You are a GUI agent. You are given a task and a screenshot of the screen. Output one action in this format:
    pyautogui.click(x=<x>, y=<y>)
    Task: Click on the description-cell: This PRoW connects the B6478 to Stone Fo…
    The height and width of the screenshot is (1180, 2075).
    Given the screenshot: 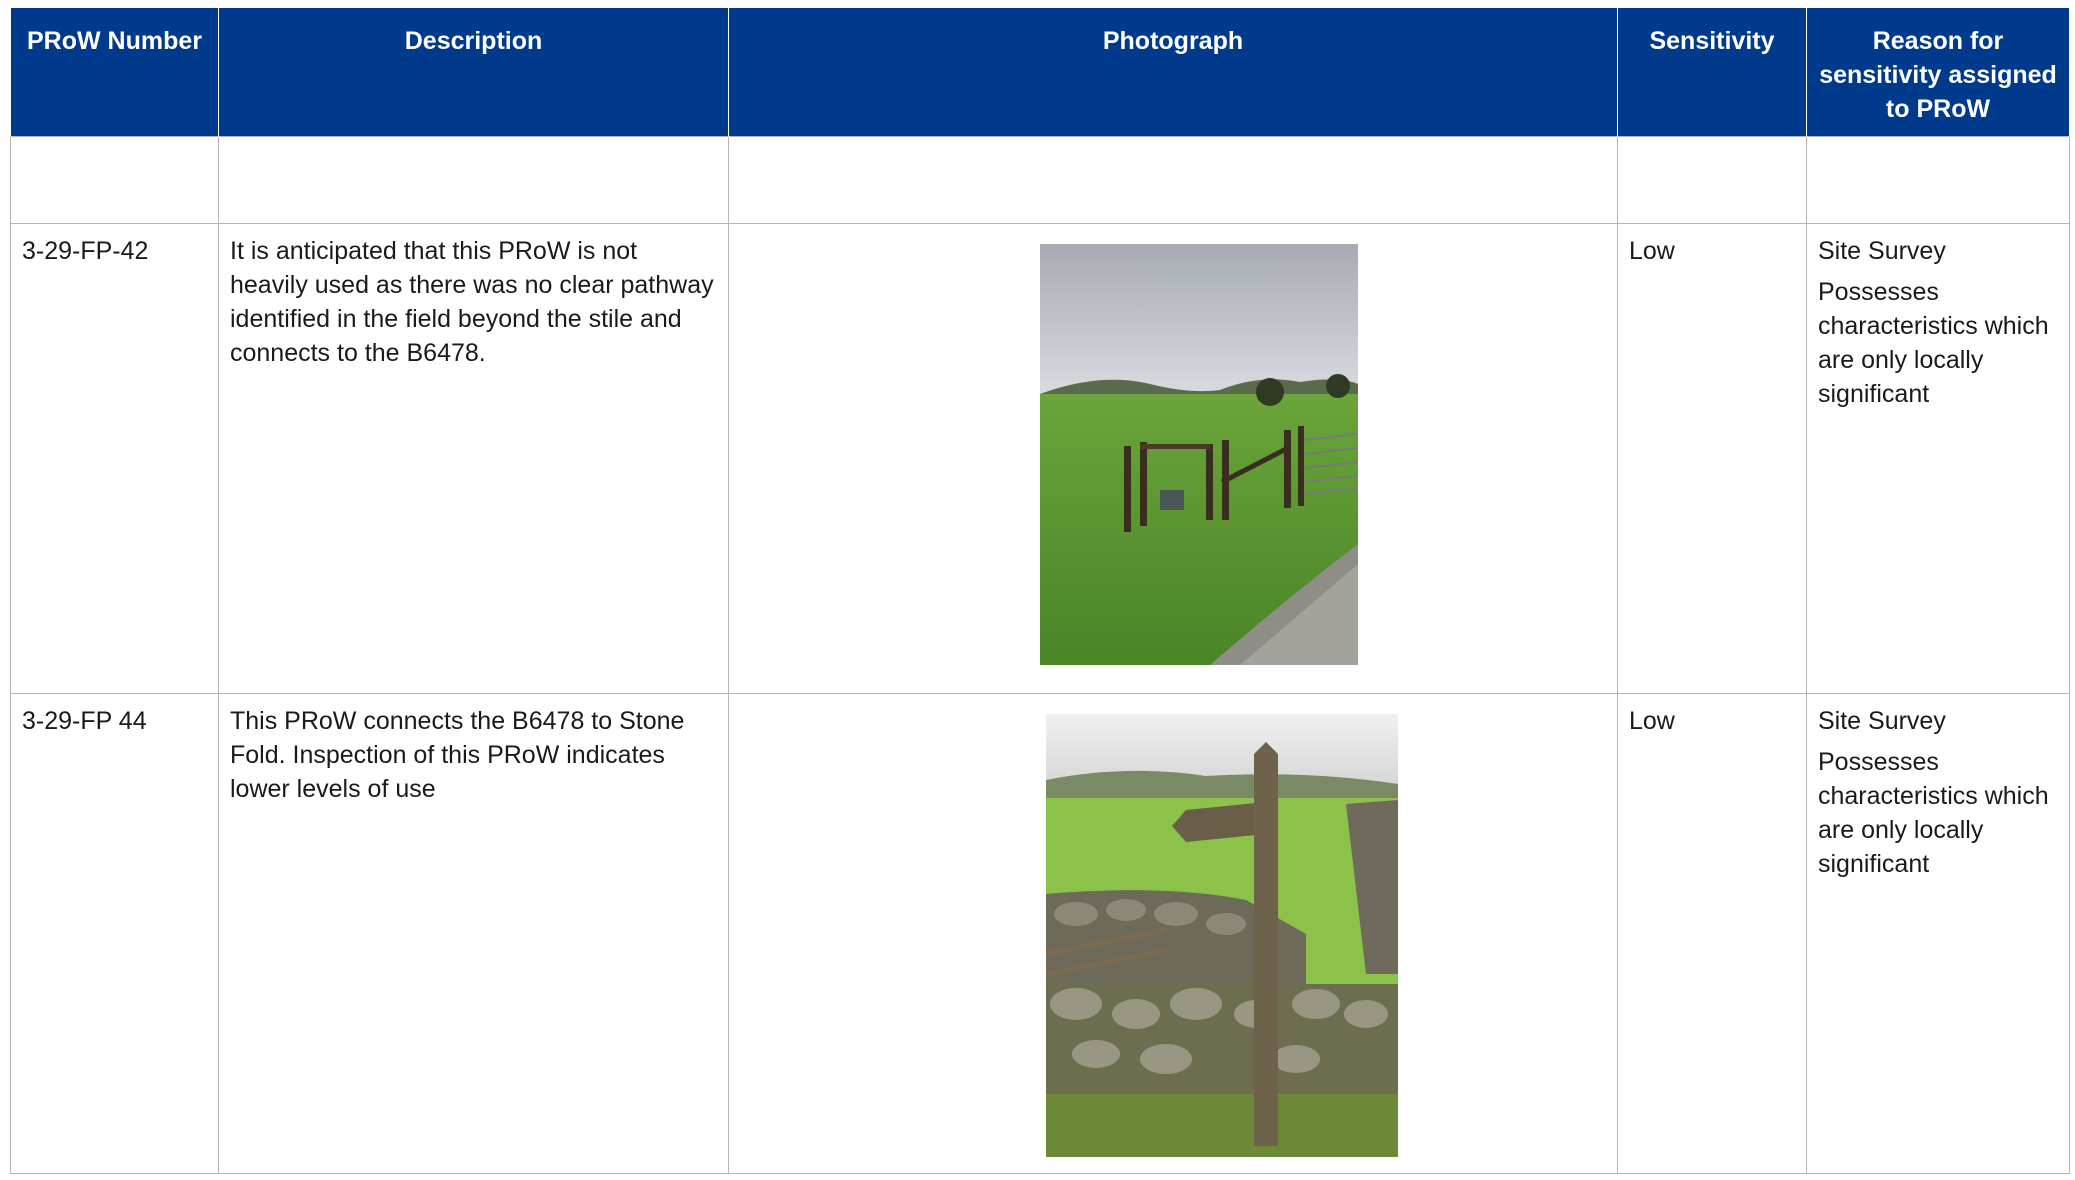 What is the action you would take?
    pyautogui.click(x=473, y=933)
    